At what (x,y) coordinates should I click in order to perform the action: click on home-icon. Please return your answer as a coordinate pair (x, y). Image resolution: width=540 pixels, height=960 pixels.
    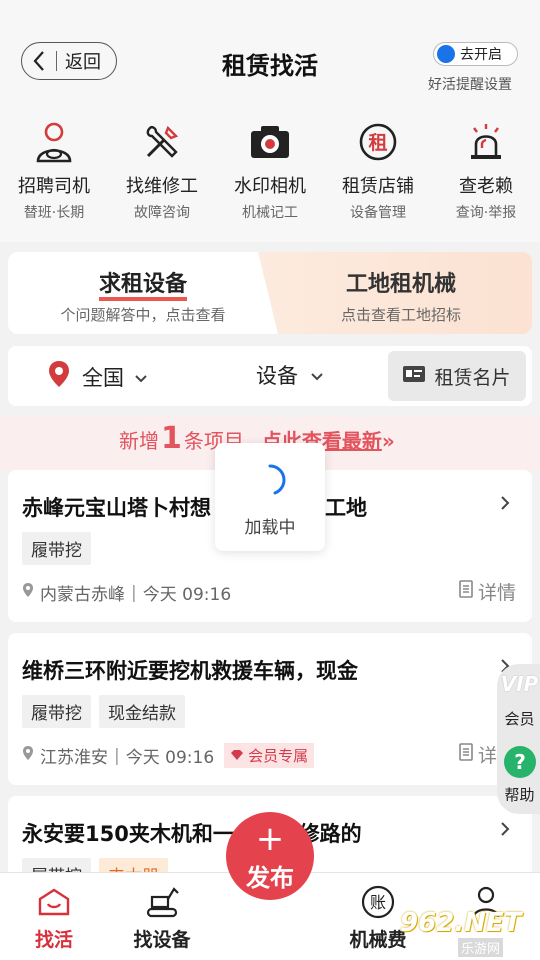
    Looking at the image, I should click on (54, 902).